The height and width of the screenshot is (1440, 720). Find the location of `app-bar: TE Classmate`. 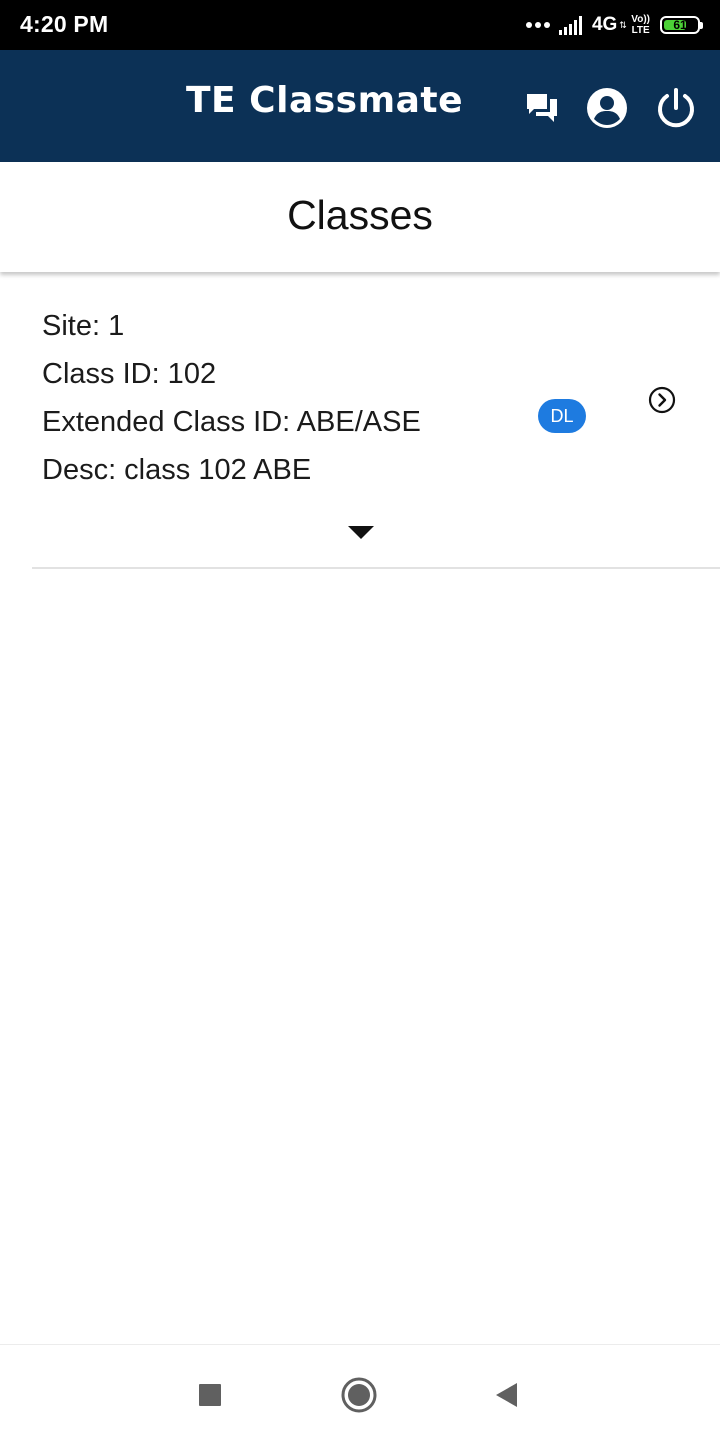

app-bar: TE Classmate is located at coordinates (360, 106).